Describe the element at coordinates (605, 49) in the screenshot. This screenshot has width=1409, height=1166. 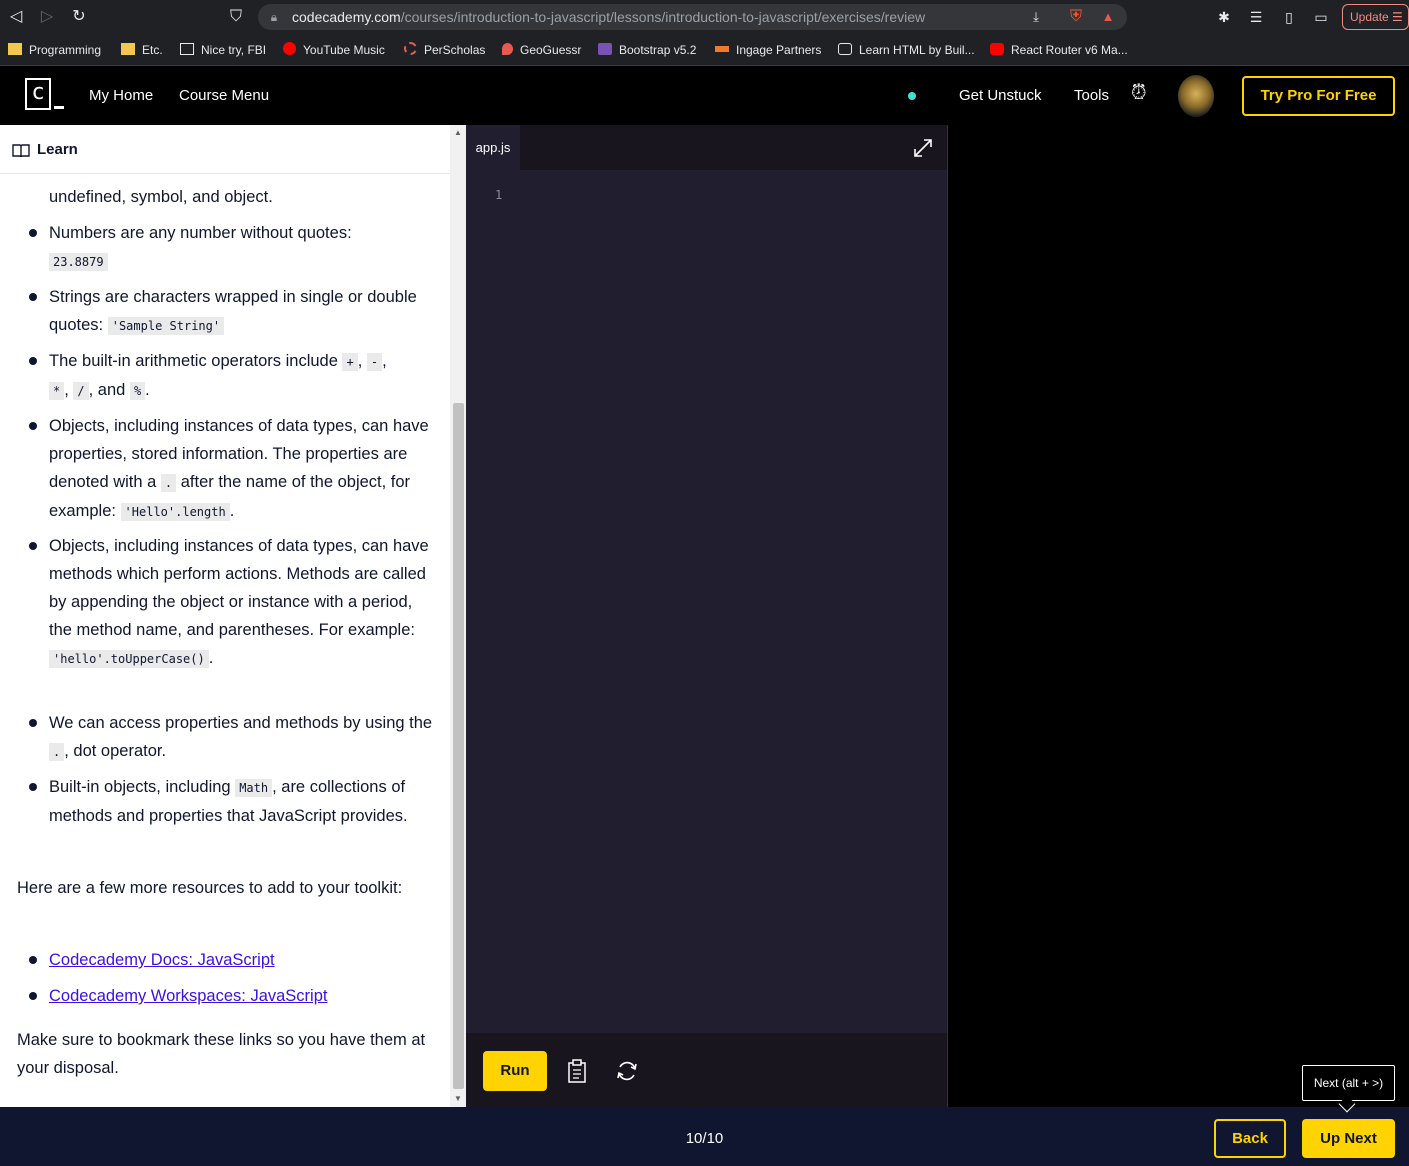
I see `bootstrap-icon` at that location.